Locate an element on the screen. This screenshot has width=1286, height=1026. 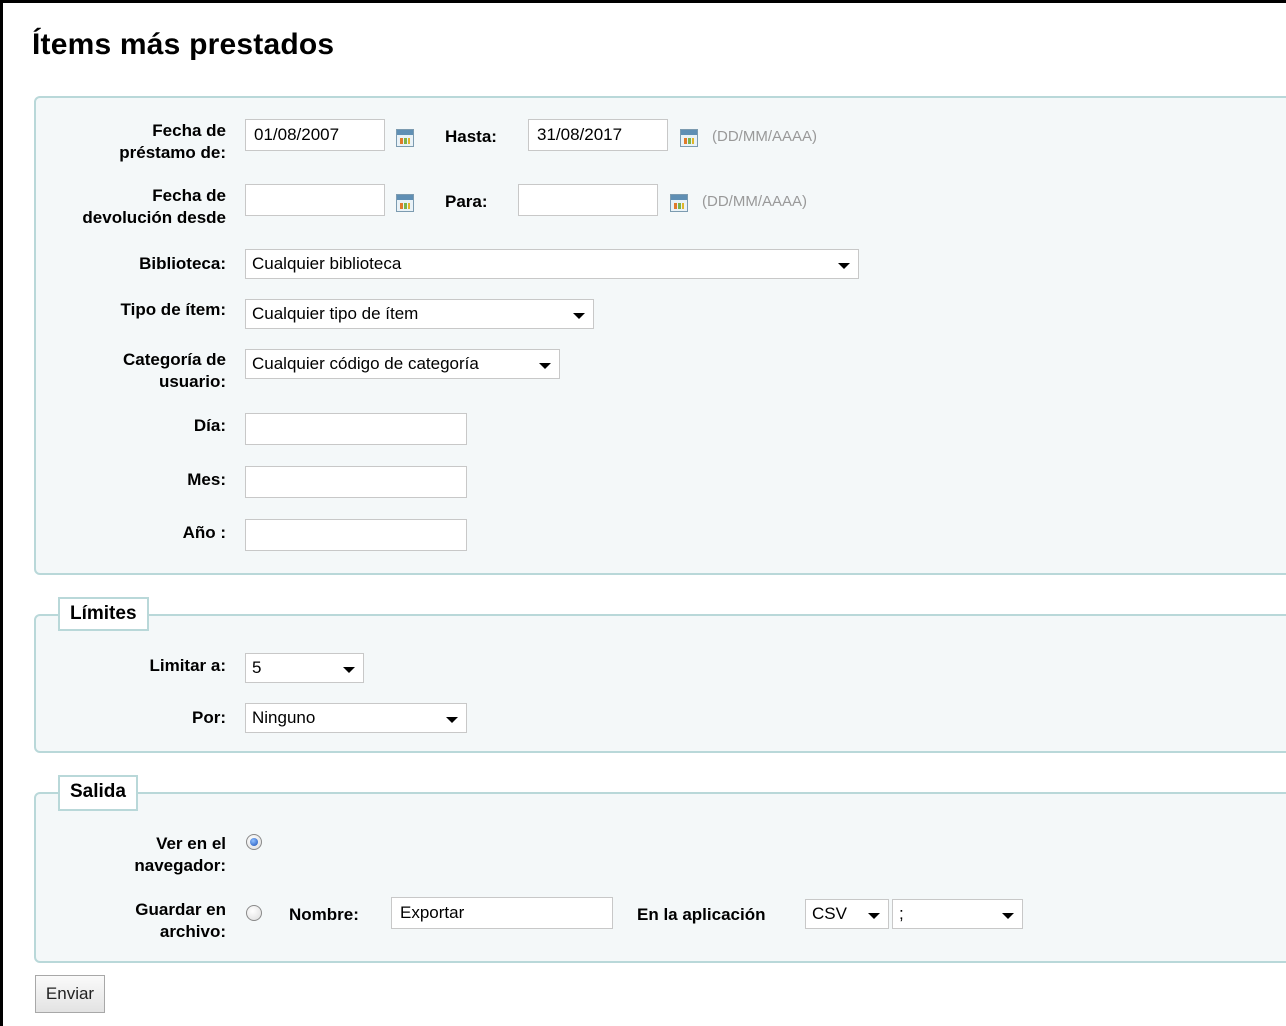
loan-date-label: Fecha de préstamo de: is located at coordinates (172, 141).